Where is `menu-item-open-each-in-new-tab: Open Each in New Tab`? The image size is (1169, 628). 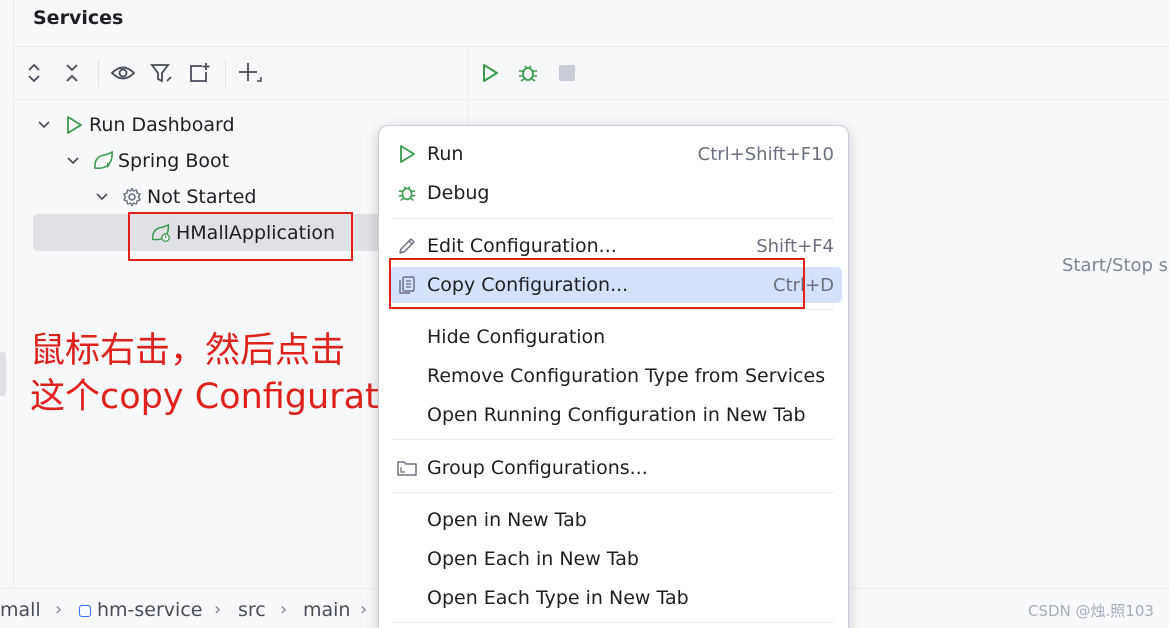
menu-item-open-each-in-new-tab: Open Each in New Tab is located at coordinates (615, 559).